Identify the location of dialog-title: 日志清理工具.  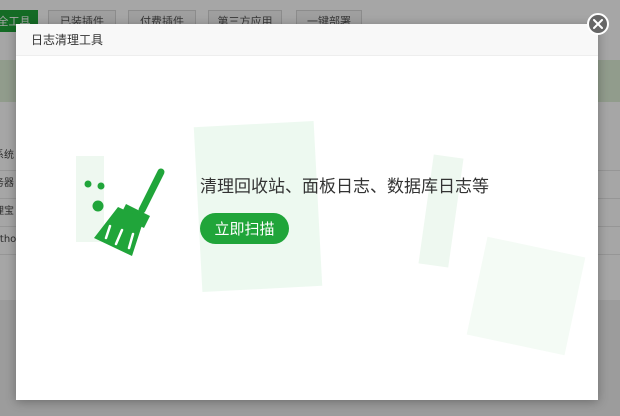
(67, 40).